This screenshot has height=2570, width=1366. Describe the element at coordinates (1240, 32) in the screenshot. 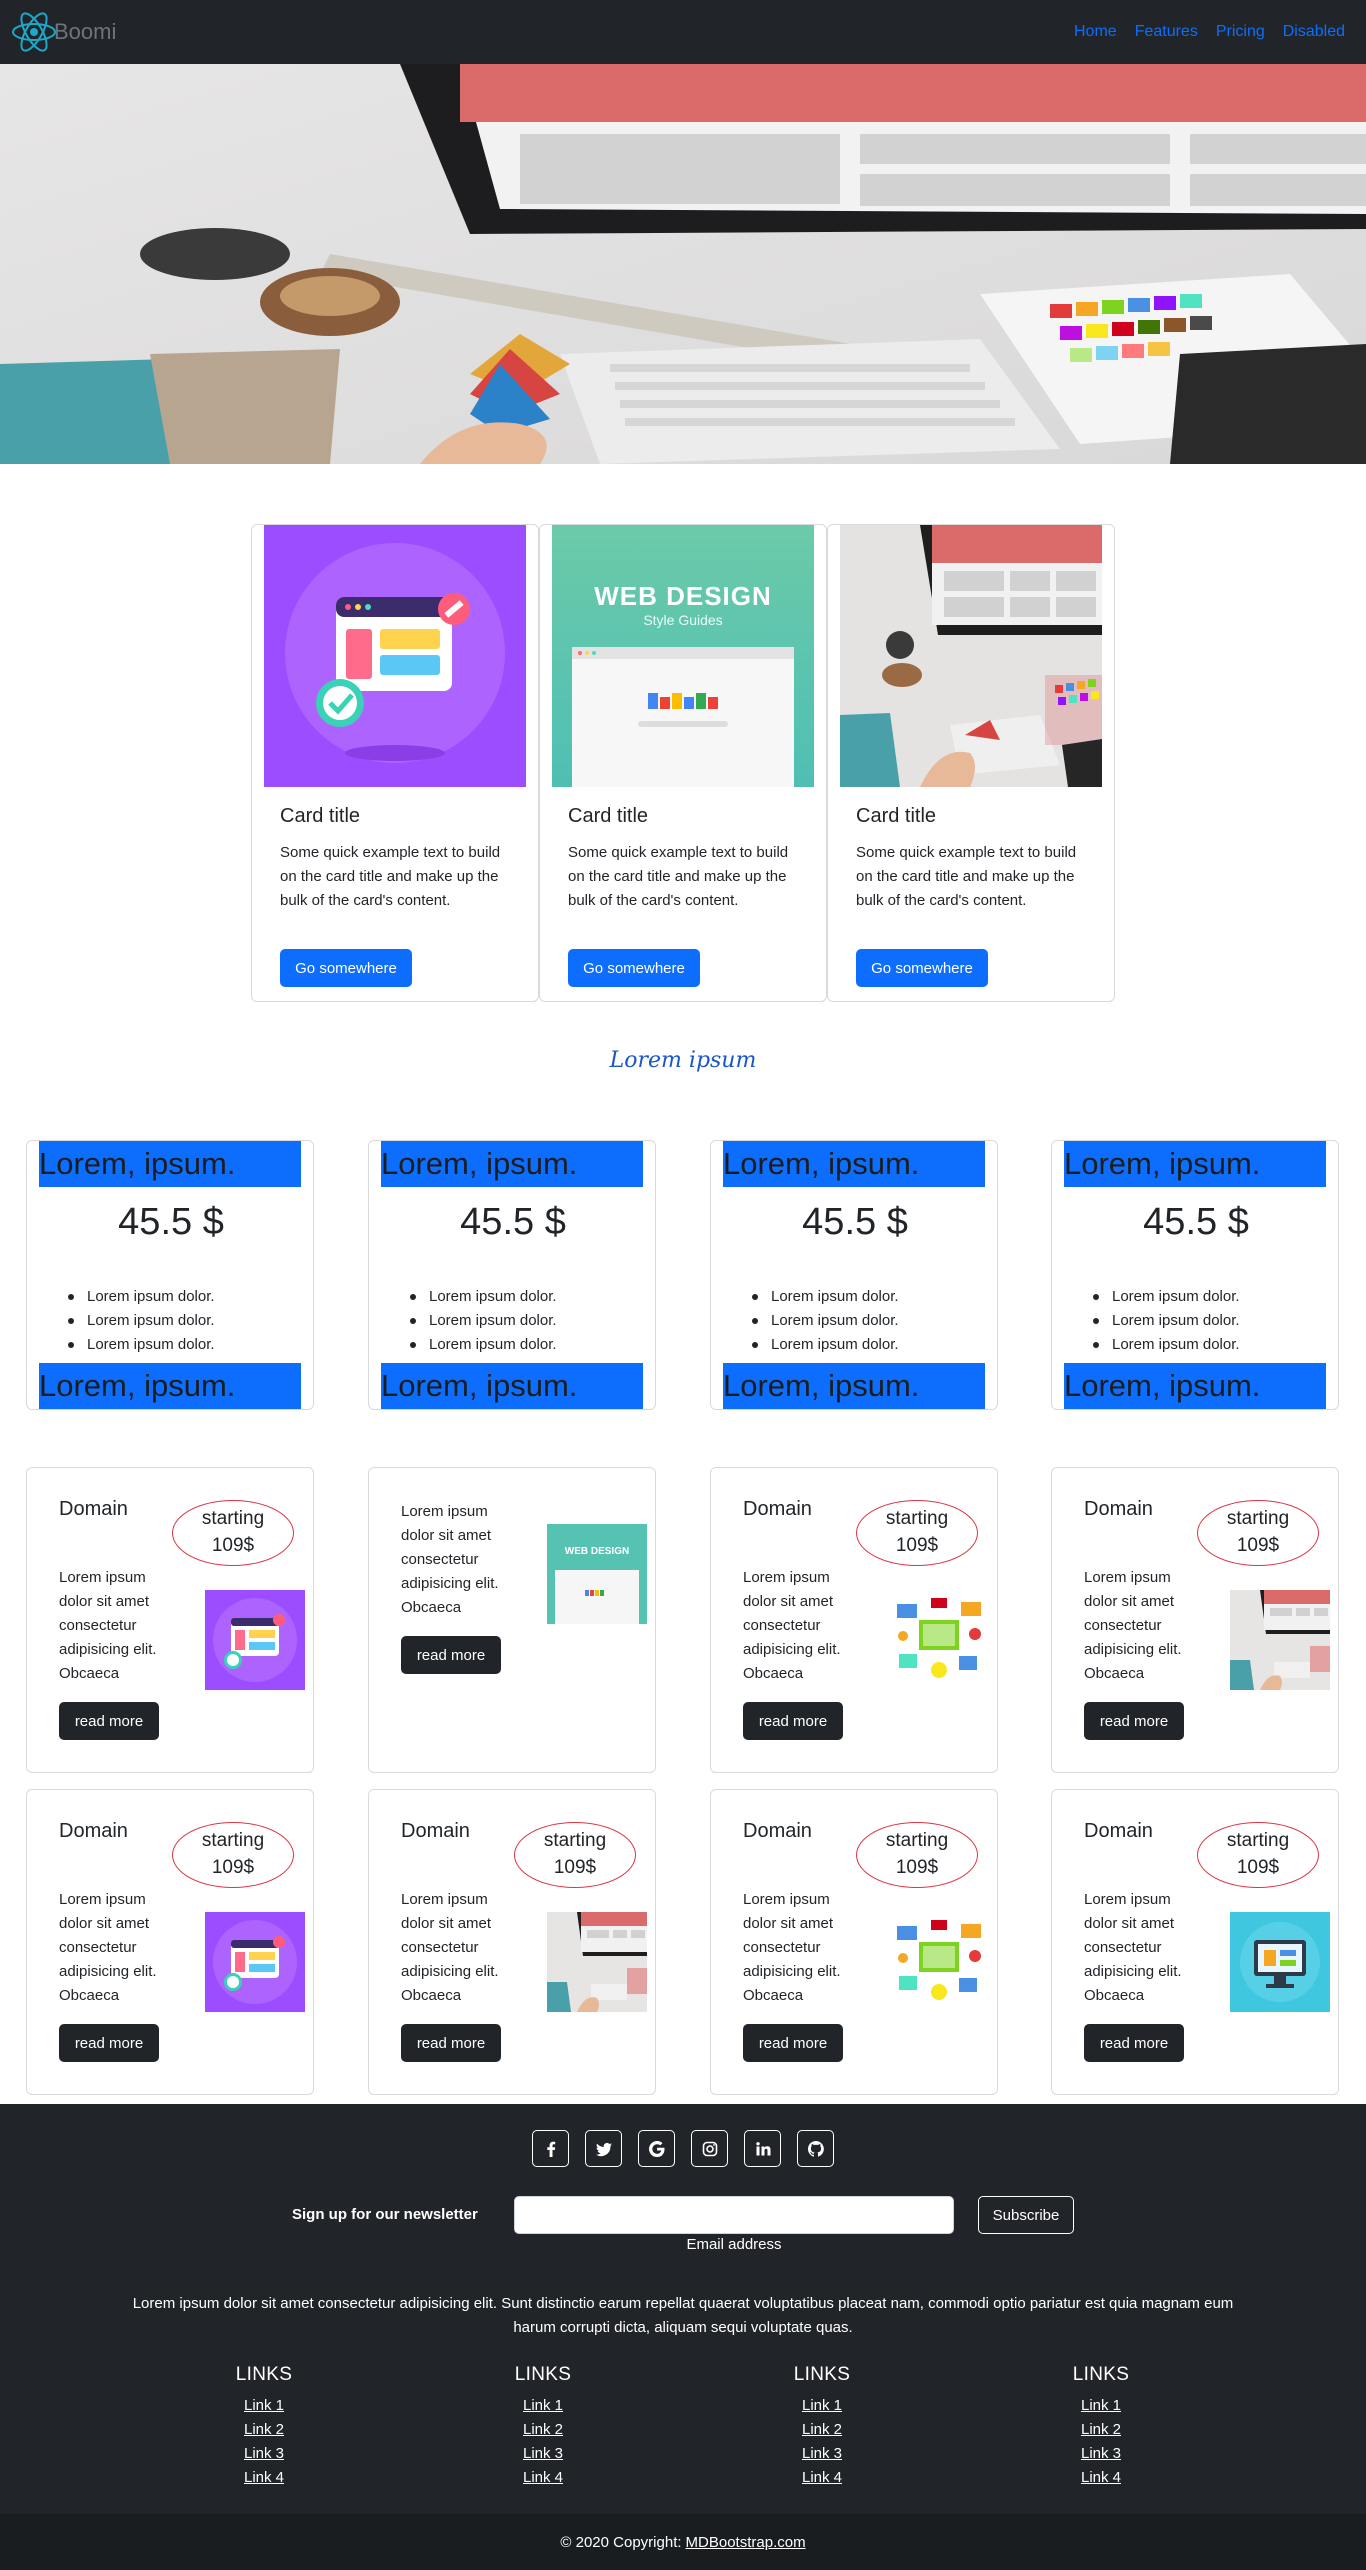

I see `nav-link-pricing: Pricing` at that location.